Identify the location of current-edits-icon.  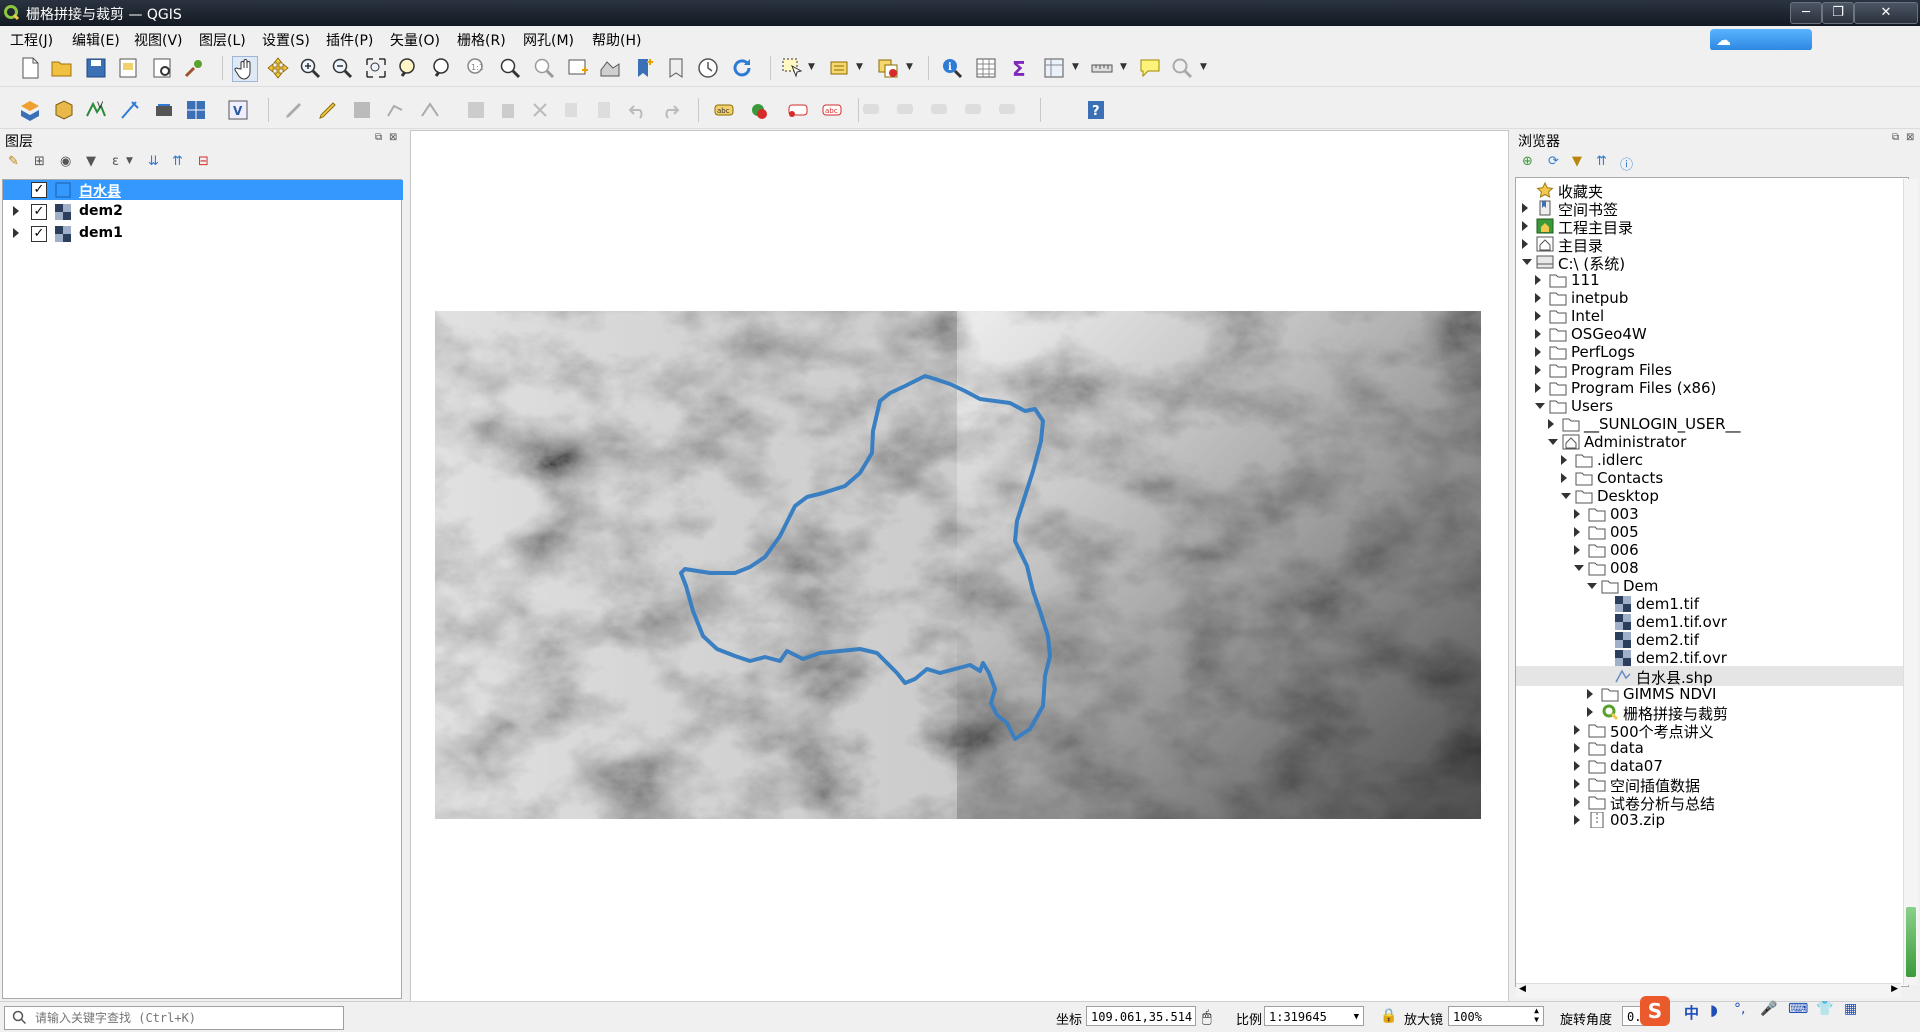
(294, 110).